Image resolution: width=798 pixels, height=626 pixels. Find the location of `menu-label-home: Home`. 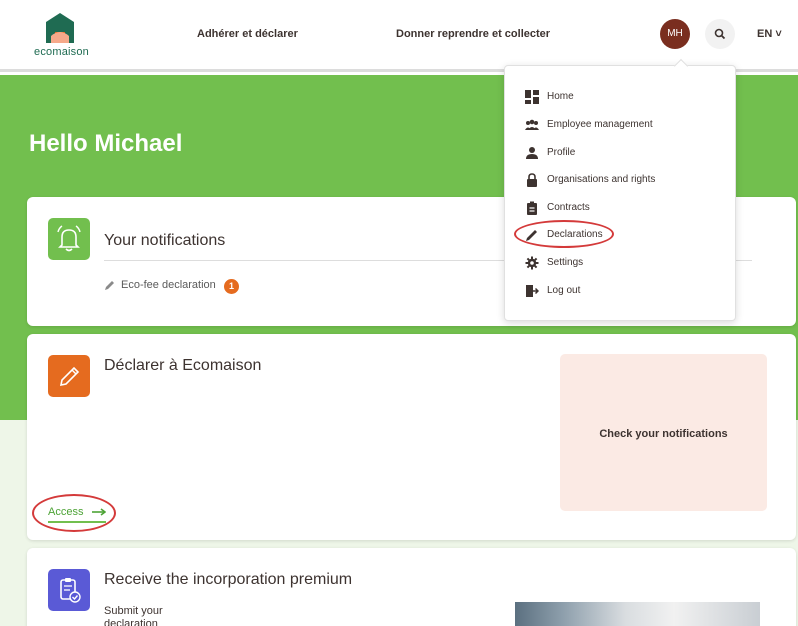

menu-label-home: Home is located at coordinates (560, 96).